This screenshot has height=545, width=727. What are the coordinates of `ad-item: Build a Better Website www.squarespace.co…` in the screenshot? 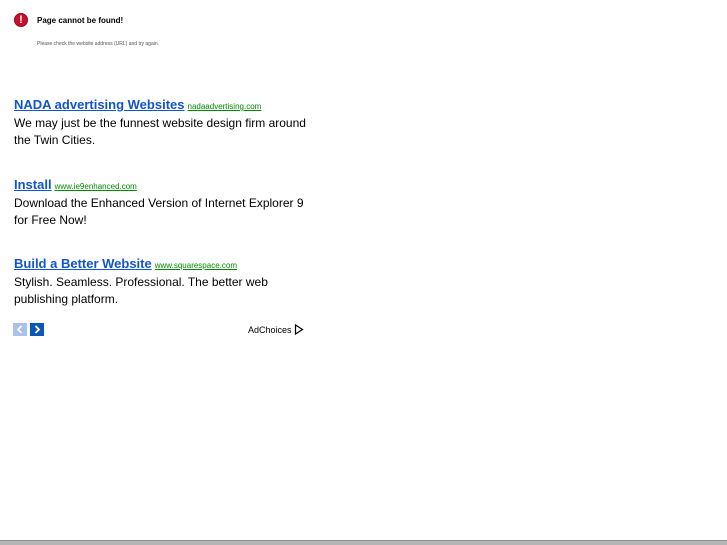 It's located at (164, 281).